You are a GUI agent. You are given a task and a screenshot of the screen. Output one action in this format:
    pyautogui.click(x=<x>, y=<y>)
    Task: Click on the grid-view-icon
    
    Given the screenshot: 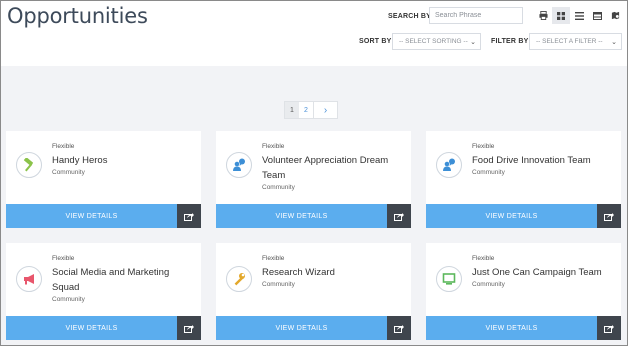 What is the action you would take?
    pyautogui.click(x=561, y=15)
    